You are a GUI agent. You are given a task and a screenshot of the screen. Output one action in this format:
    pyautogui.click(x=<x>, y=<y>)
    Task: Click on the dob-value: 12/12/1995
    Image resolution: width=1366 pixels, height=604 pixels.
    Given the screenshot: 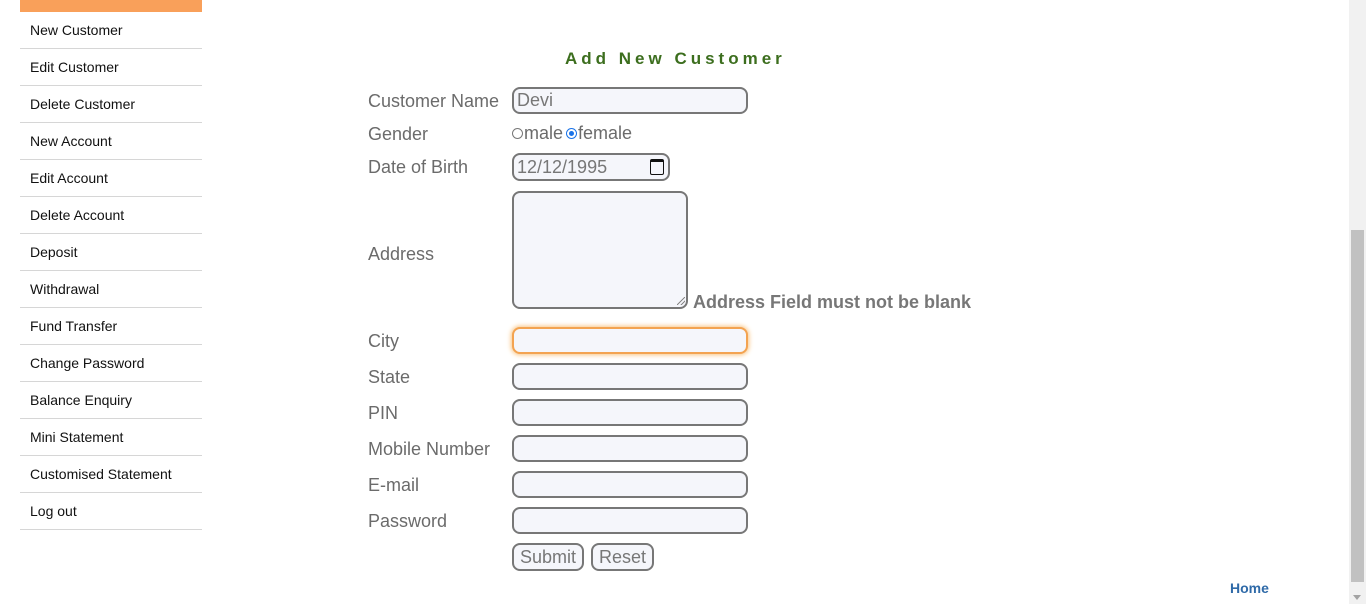 What is the action you would take?
    pyautogui.click(x=562, y=167)
    